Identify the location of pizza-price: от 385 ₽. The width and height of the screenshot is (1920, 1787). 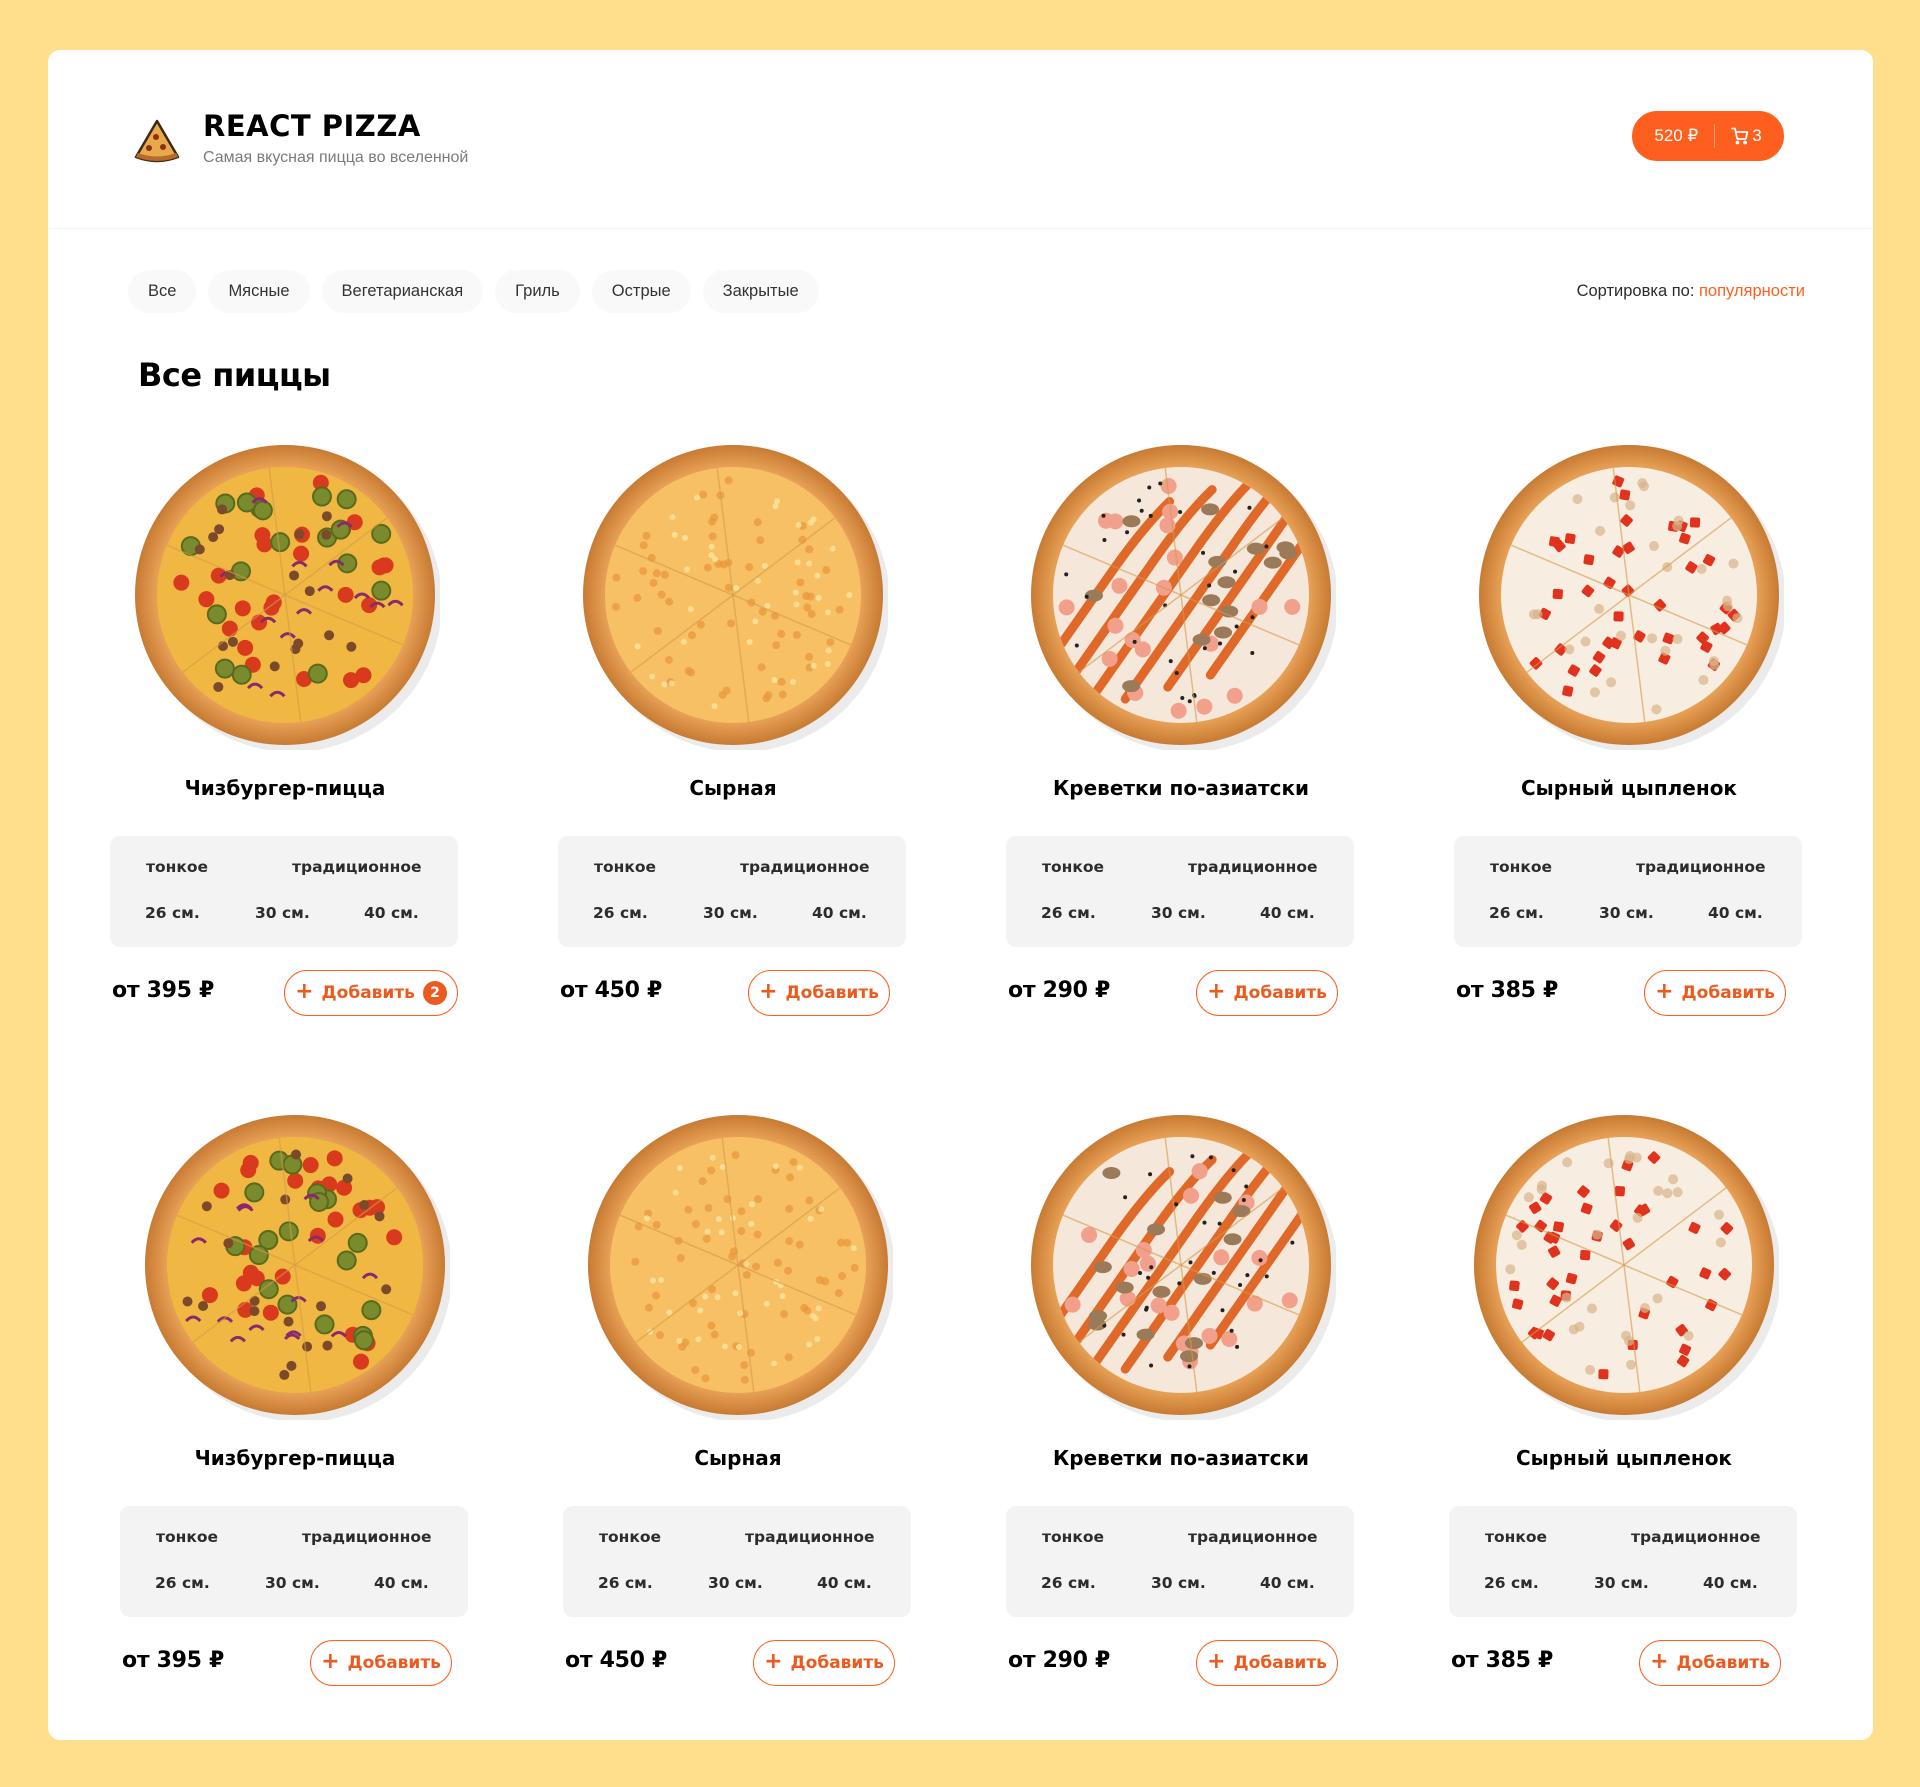
(1507, 990).